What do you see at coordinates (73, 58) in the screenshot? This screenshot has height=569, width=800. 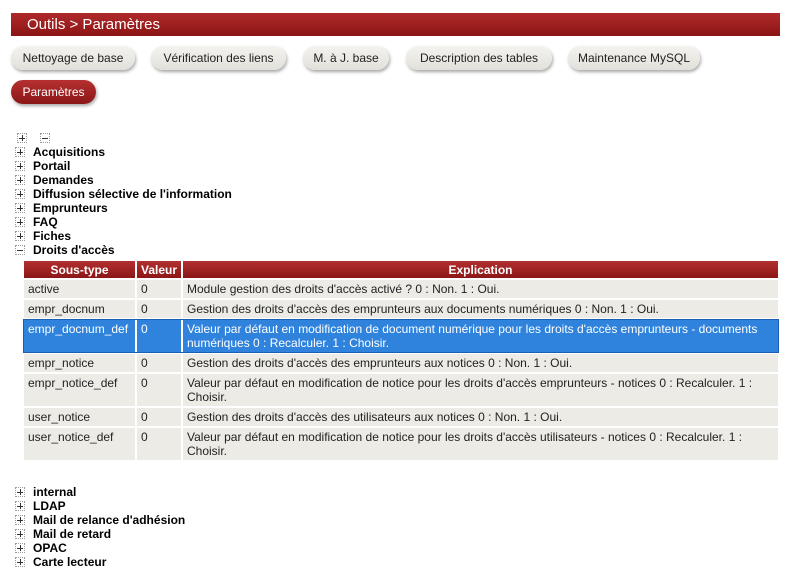 I see `tab-nettoyage-de-base: Nettoyage de base` at bounding box center [73, 58].